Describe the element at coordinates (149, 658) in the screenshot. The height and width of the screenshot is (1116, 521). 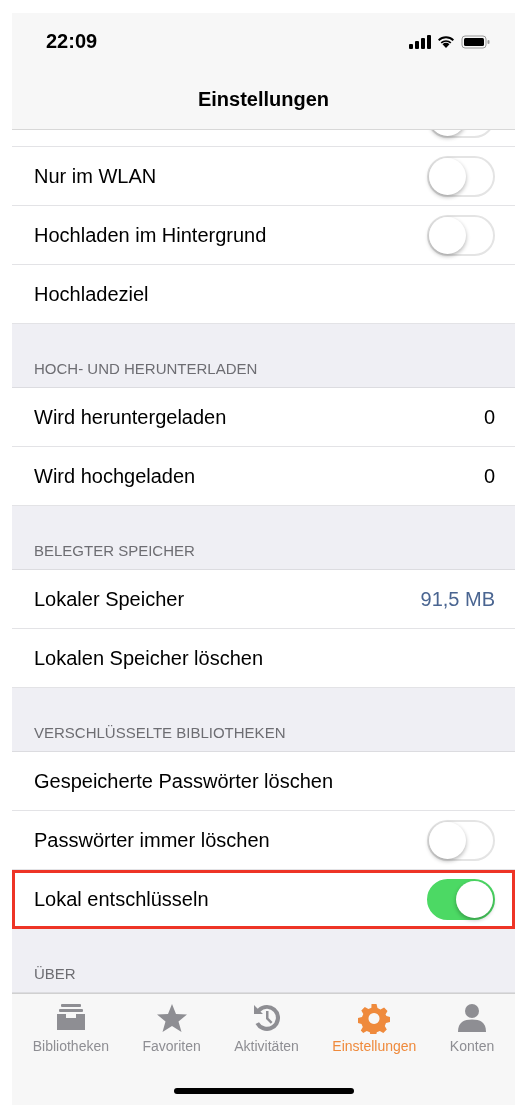
I see `setting-label: Lokalen Speicher löschen` at that location.